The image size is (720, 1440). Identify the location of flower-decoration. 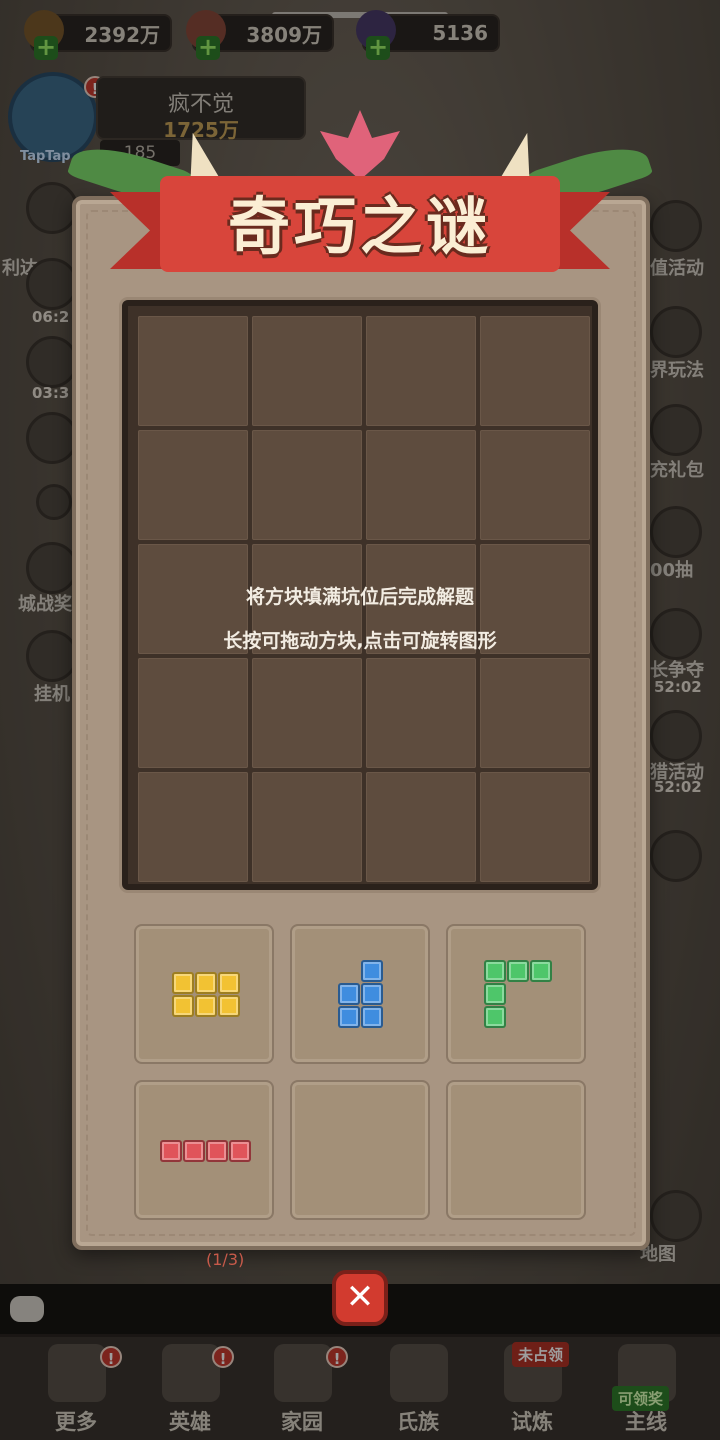
(360, 145).